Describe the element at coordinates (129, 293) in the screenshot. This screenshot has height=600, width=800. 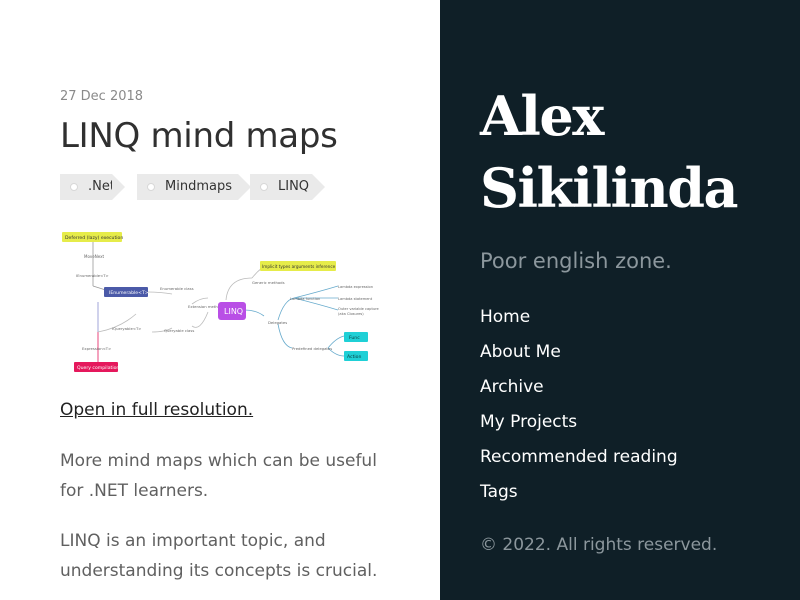
I see `ienumerable-label: IEnumerable<T>` at that location.